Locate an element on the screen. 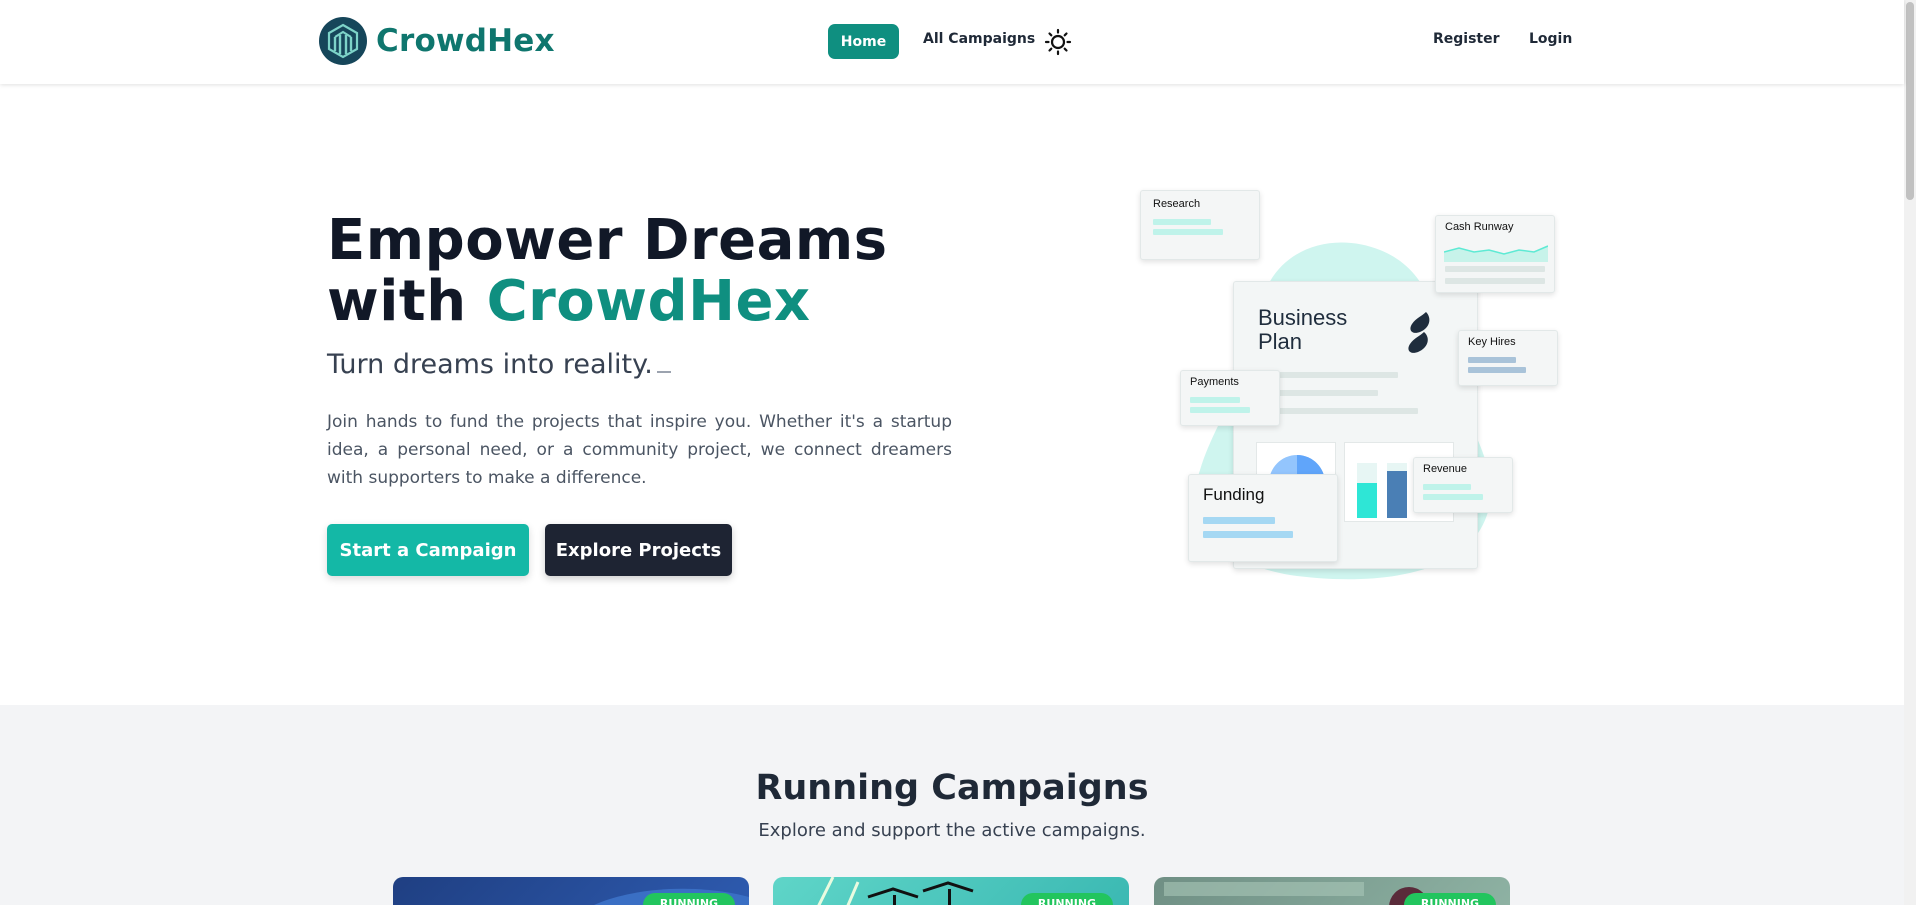 The width and height of the screenshot is (1916, 905). business-plan-title-line1: Business is located at coordinates (1303, 317).